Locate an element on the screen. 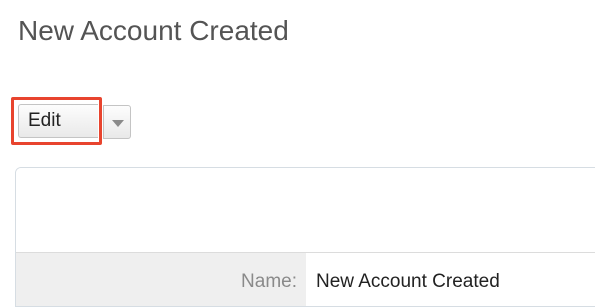  caret-down-icon is located at coordinates (118, 123).